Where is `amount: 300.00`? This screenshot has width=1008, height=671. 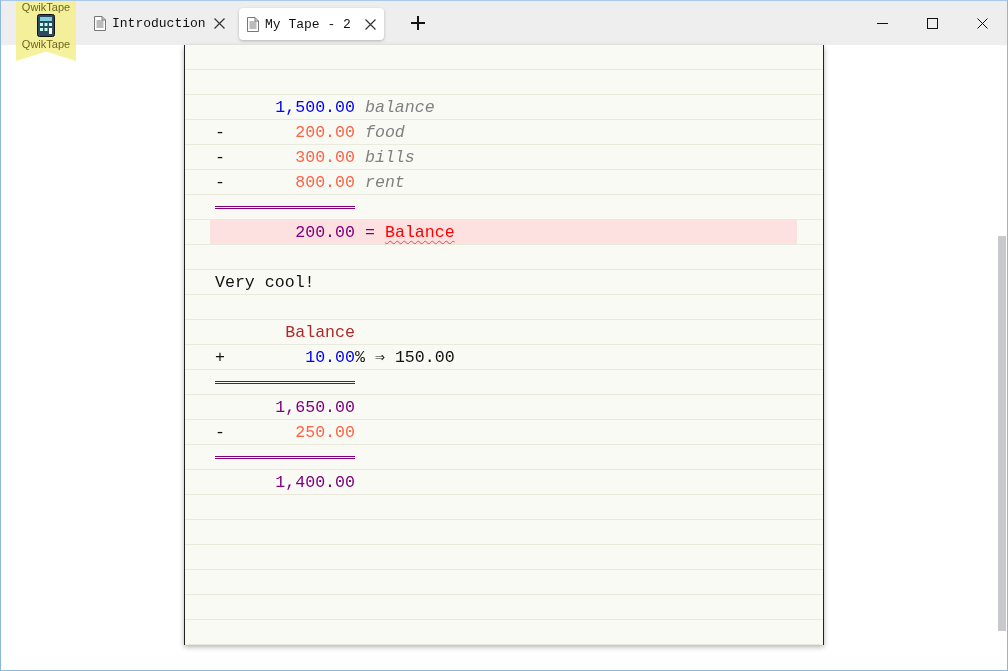
amount: 300.00 is located at coordinates (324, 157).